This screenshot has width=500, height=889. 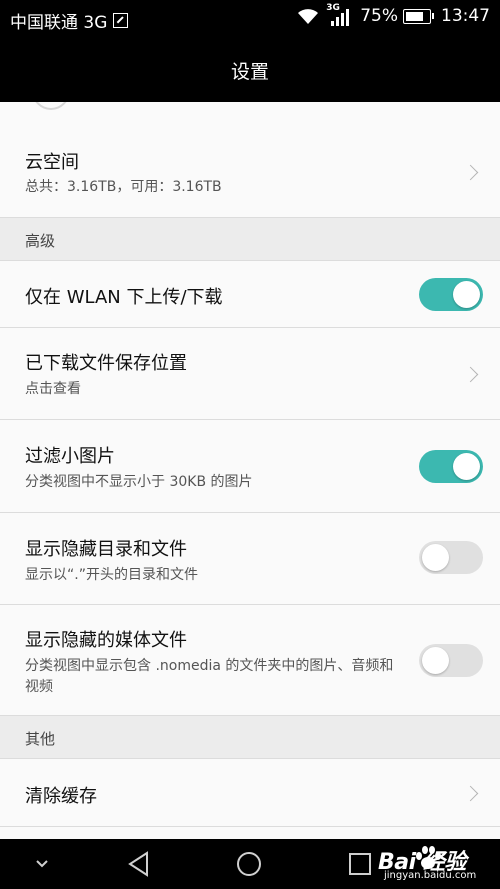 I want to click on cloud-space-subtitle: 总共：3.16TB，可用：3.16TB, so click(x=123, y=187).